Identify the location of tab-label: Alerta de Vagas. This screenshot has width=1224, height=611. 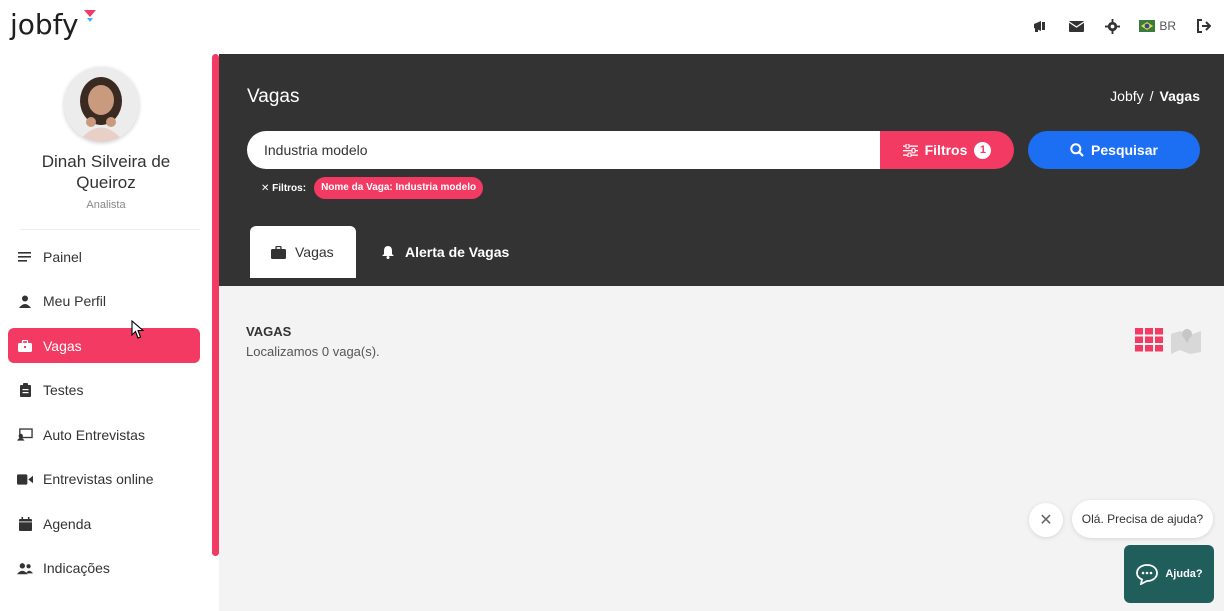
(457, 252).